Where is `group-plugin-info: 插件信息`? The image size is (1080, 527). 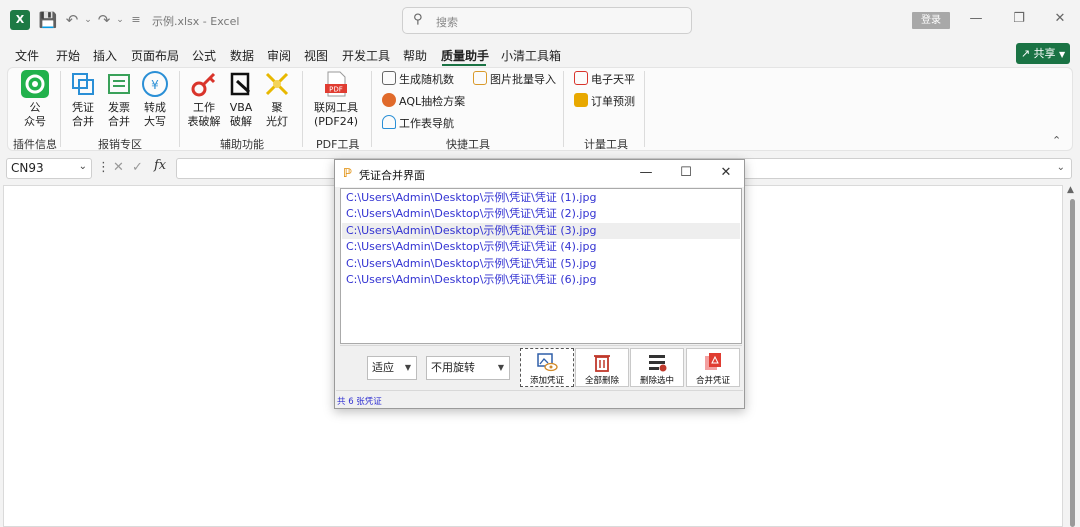 group-plugin-info: 插件信息 is located at coordinates (35, 144).